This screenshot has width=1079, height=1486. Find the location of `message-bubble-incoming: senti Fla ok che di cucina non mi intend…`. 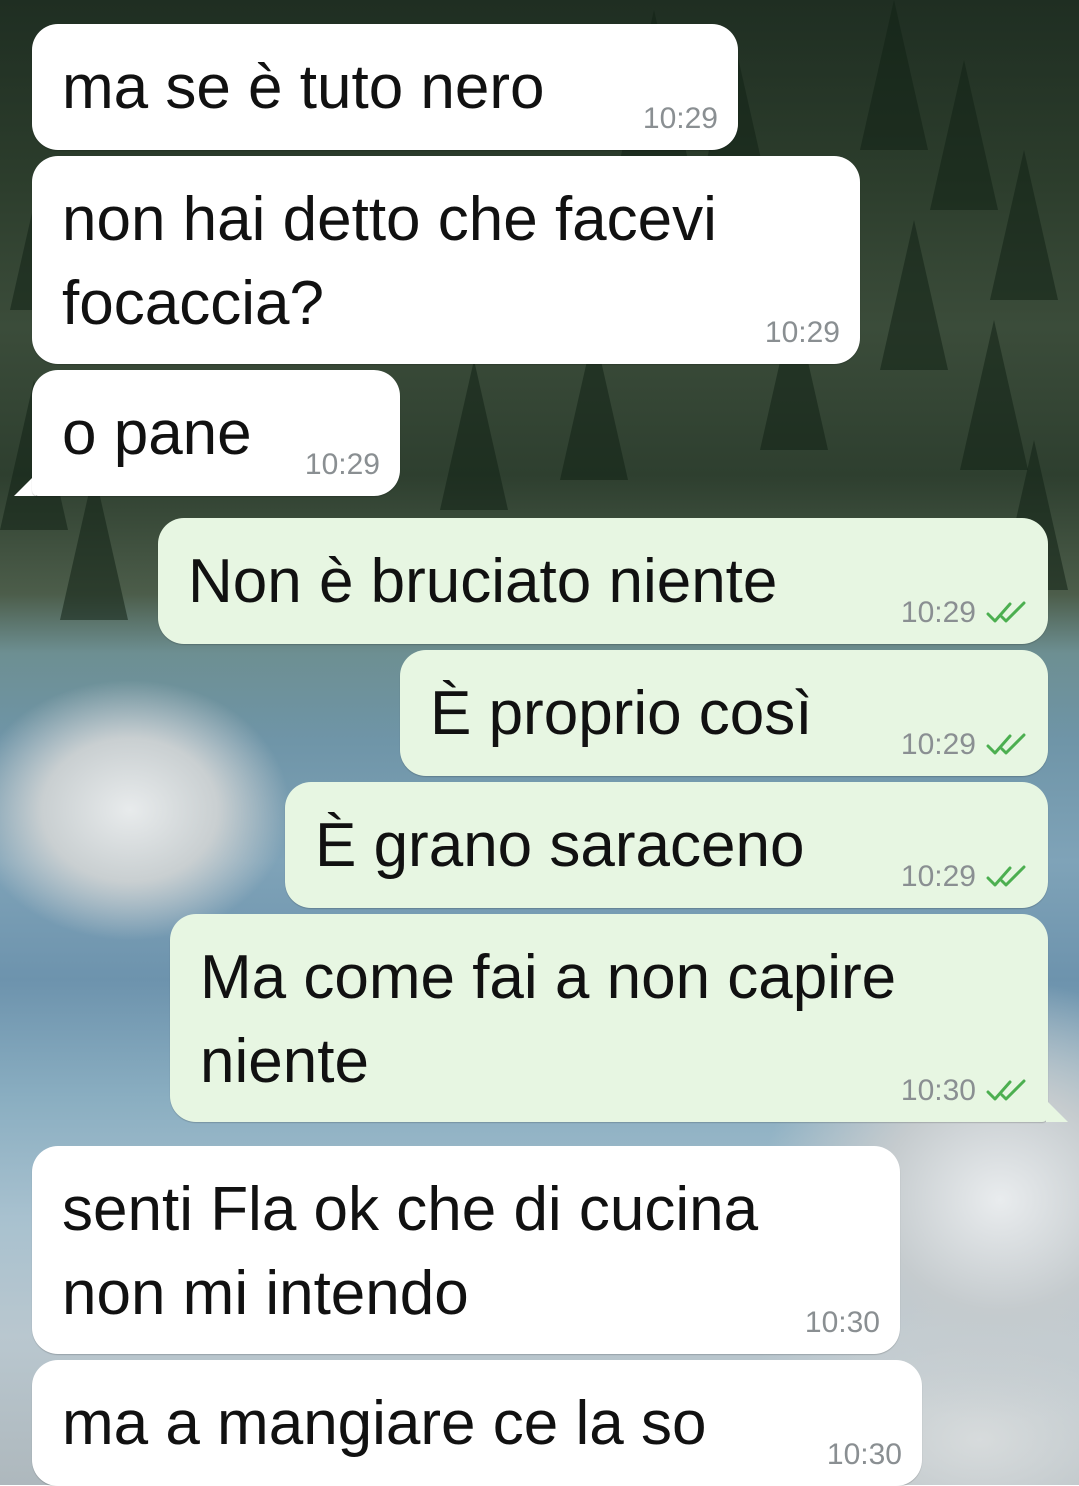

message-bubble-incoming: senti Fla ok che di cucina non mi intend… is located at coordinates (466, 1250).